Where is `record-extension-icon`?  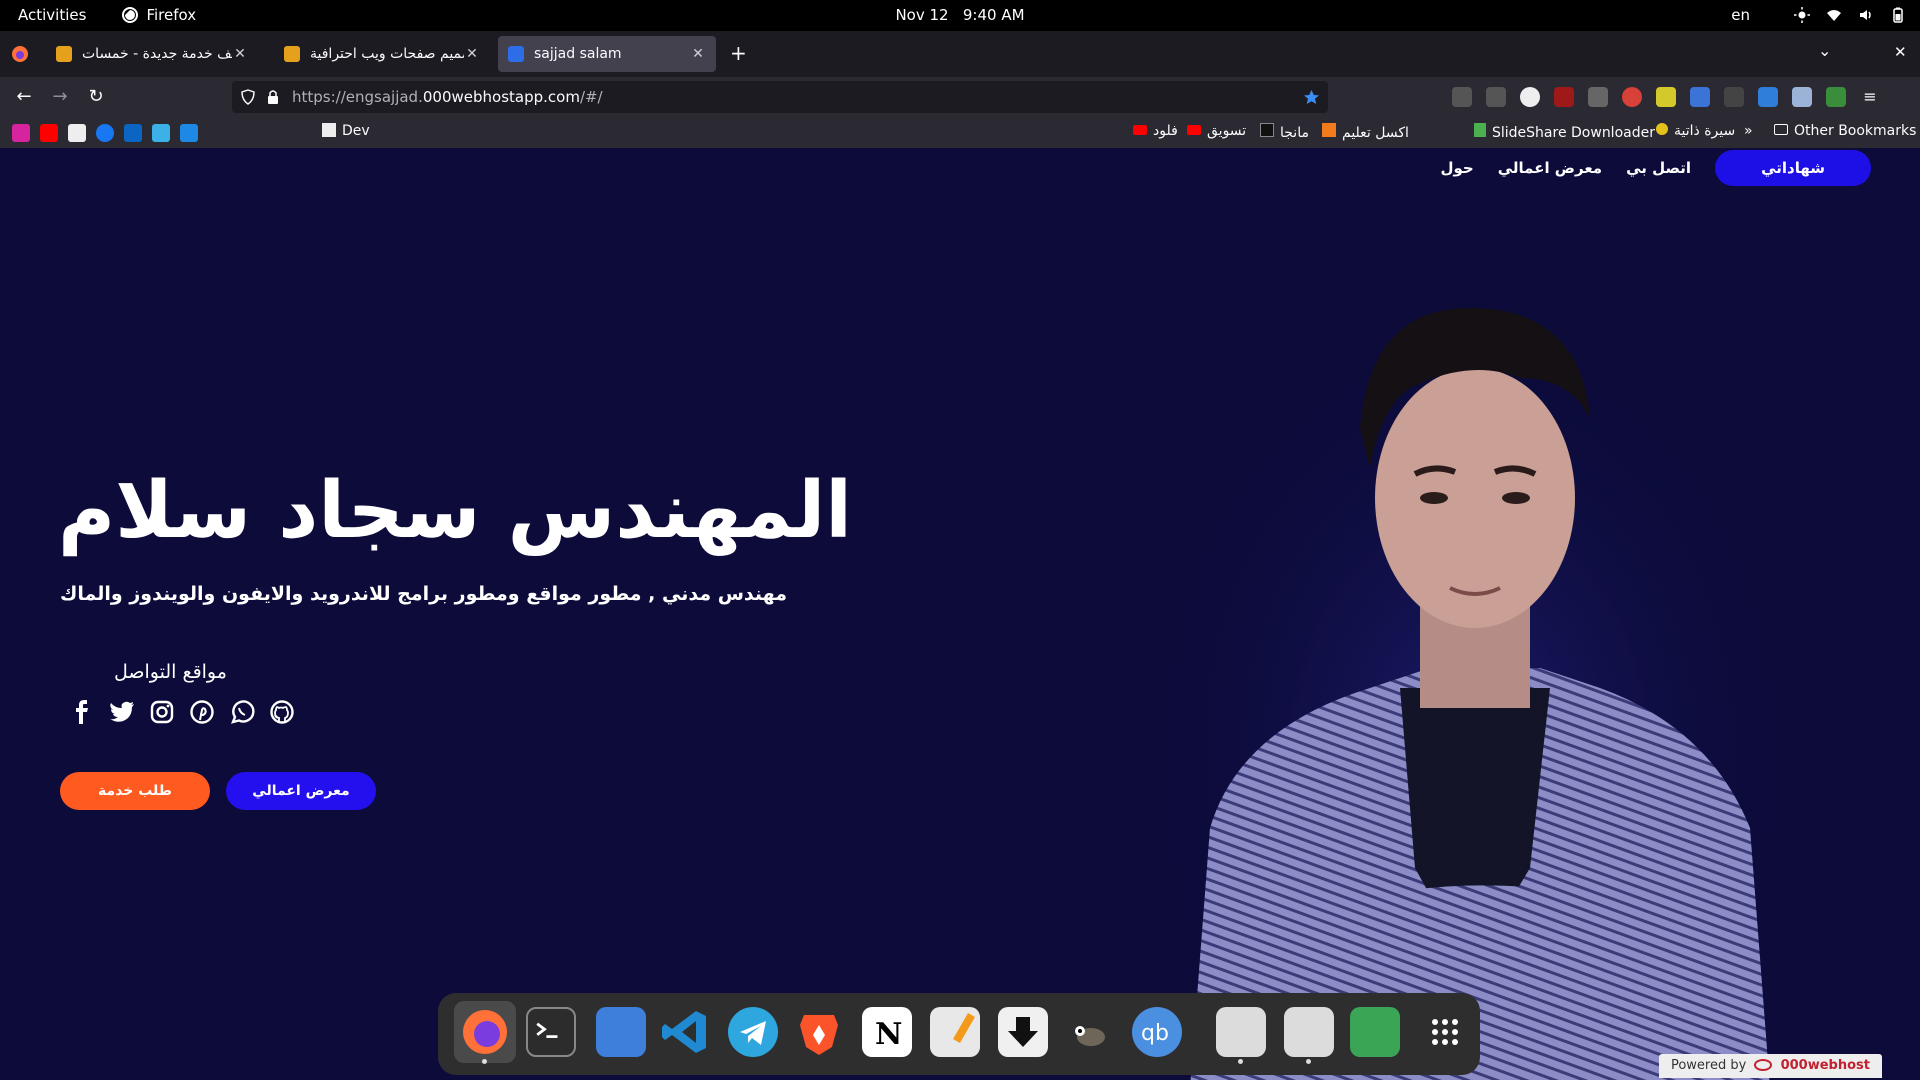 record-extension-icon is located at coordinates (1632, 97).